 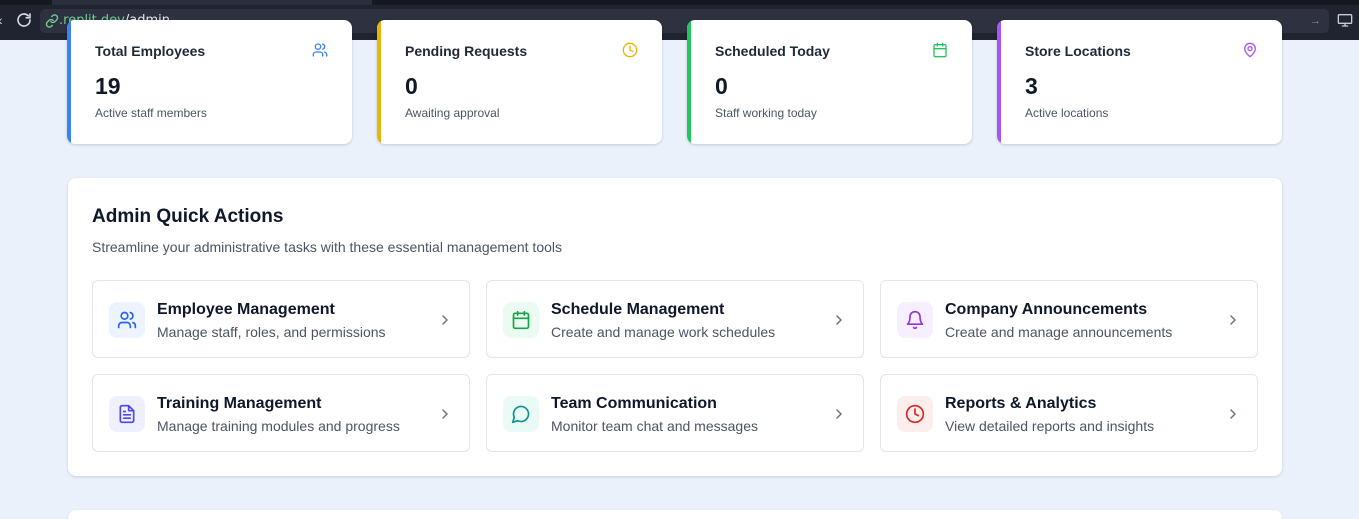 I want to click on action-title: Company Announcements, so click(x=1046, y=309).